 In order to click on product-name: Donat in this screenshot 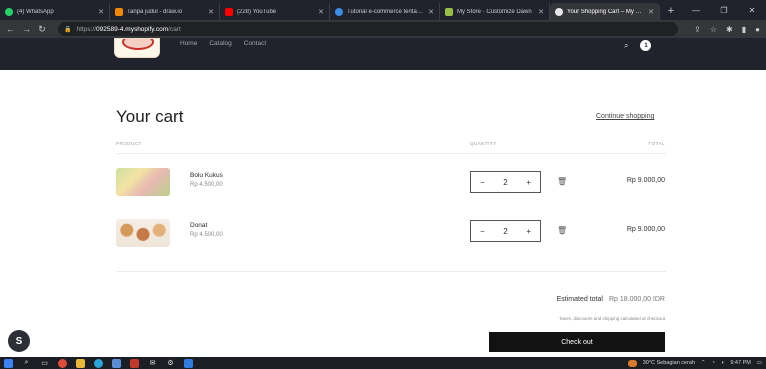, I will do `click(198, 225)`.